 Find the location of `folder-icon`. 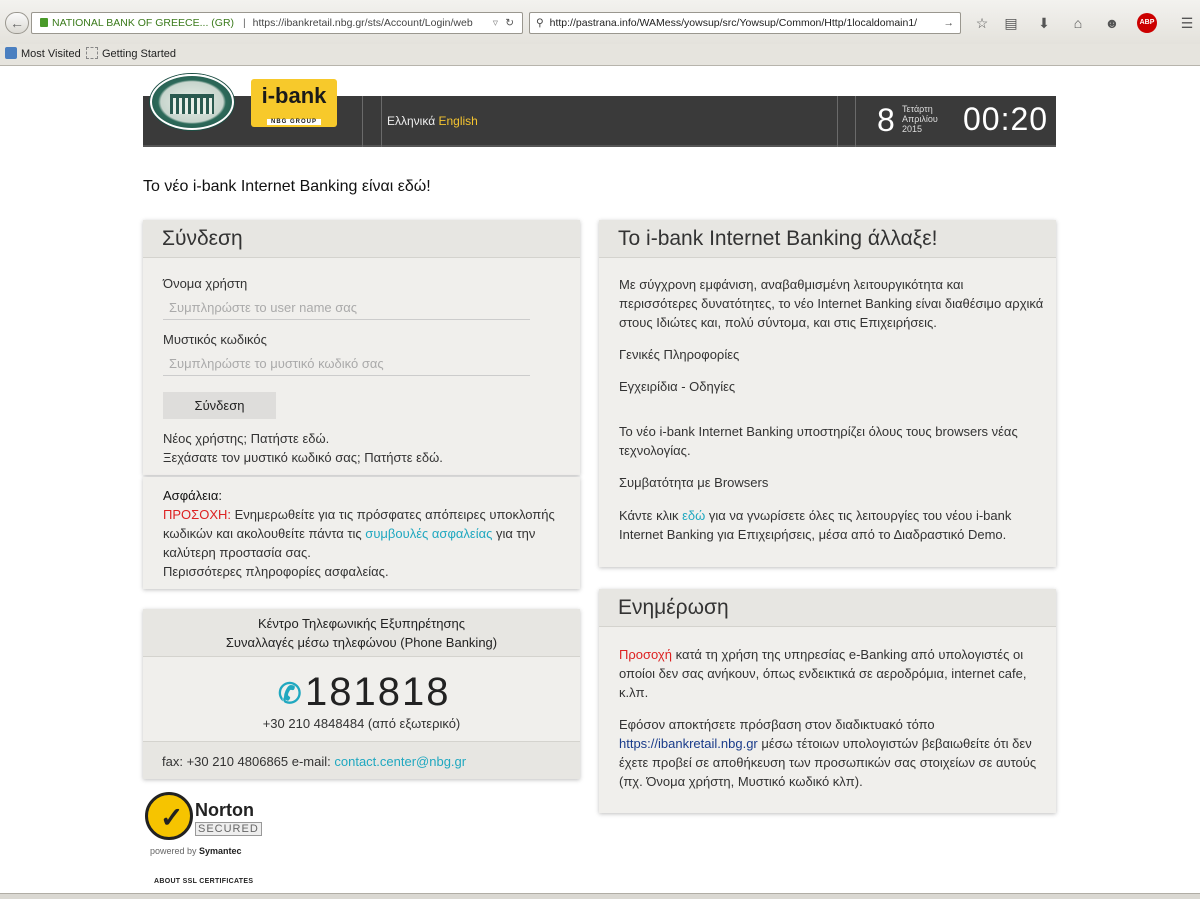

folder-icon is located at coordinates (11, 53).